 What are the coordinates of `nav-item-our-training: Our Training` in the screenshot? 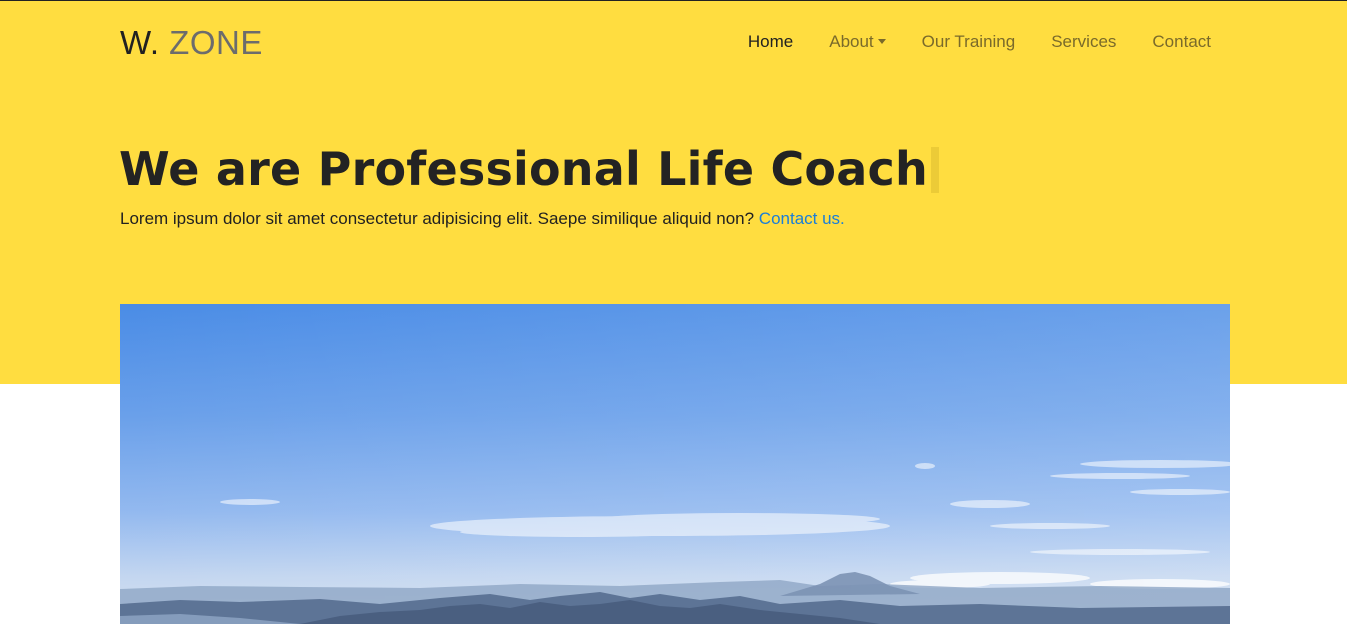 It's located at (969, 42).